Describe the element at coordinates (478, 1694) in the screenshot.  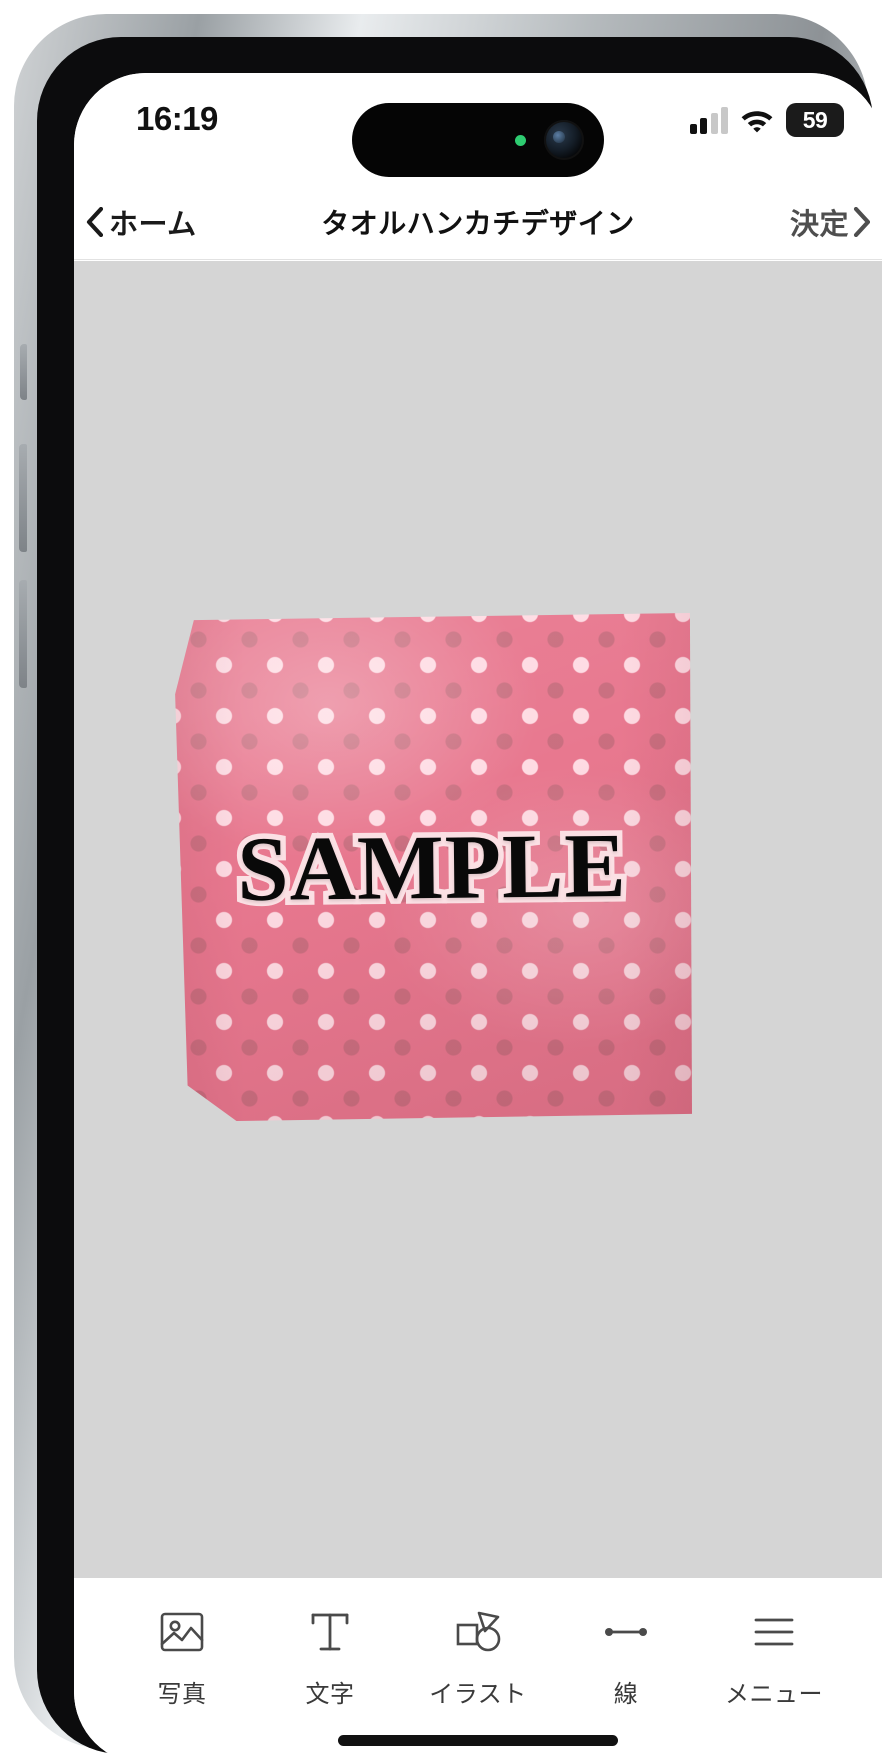
I see `tool-illustration-label: イラスト` at that location.